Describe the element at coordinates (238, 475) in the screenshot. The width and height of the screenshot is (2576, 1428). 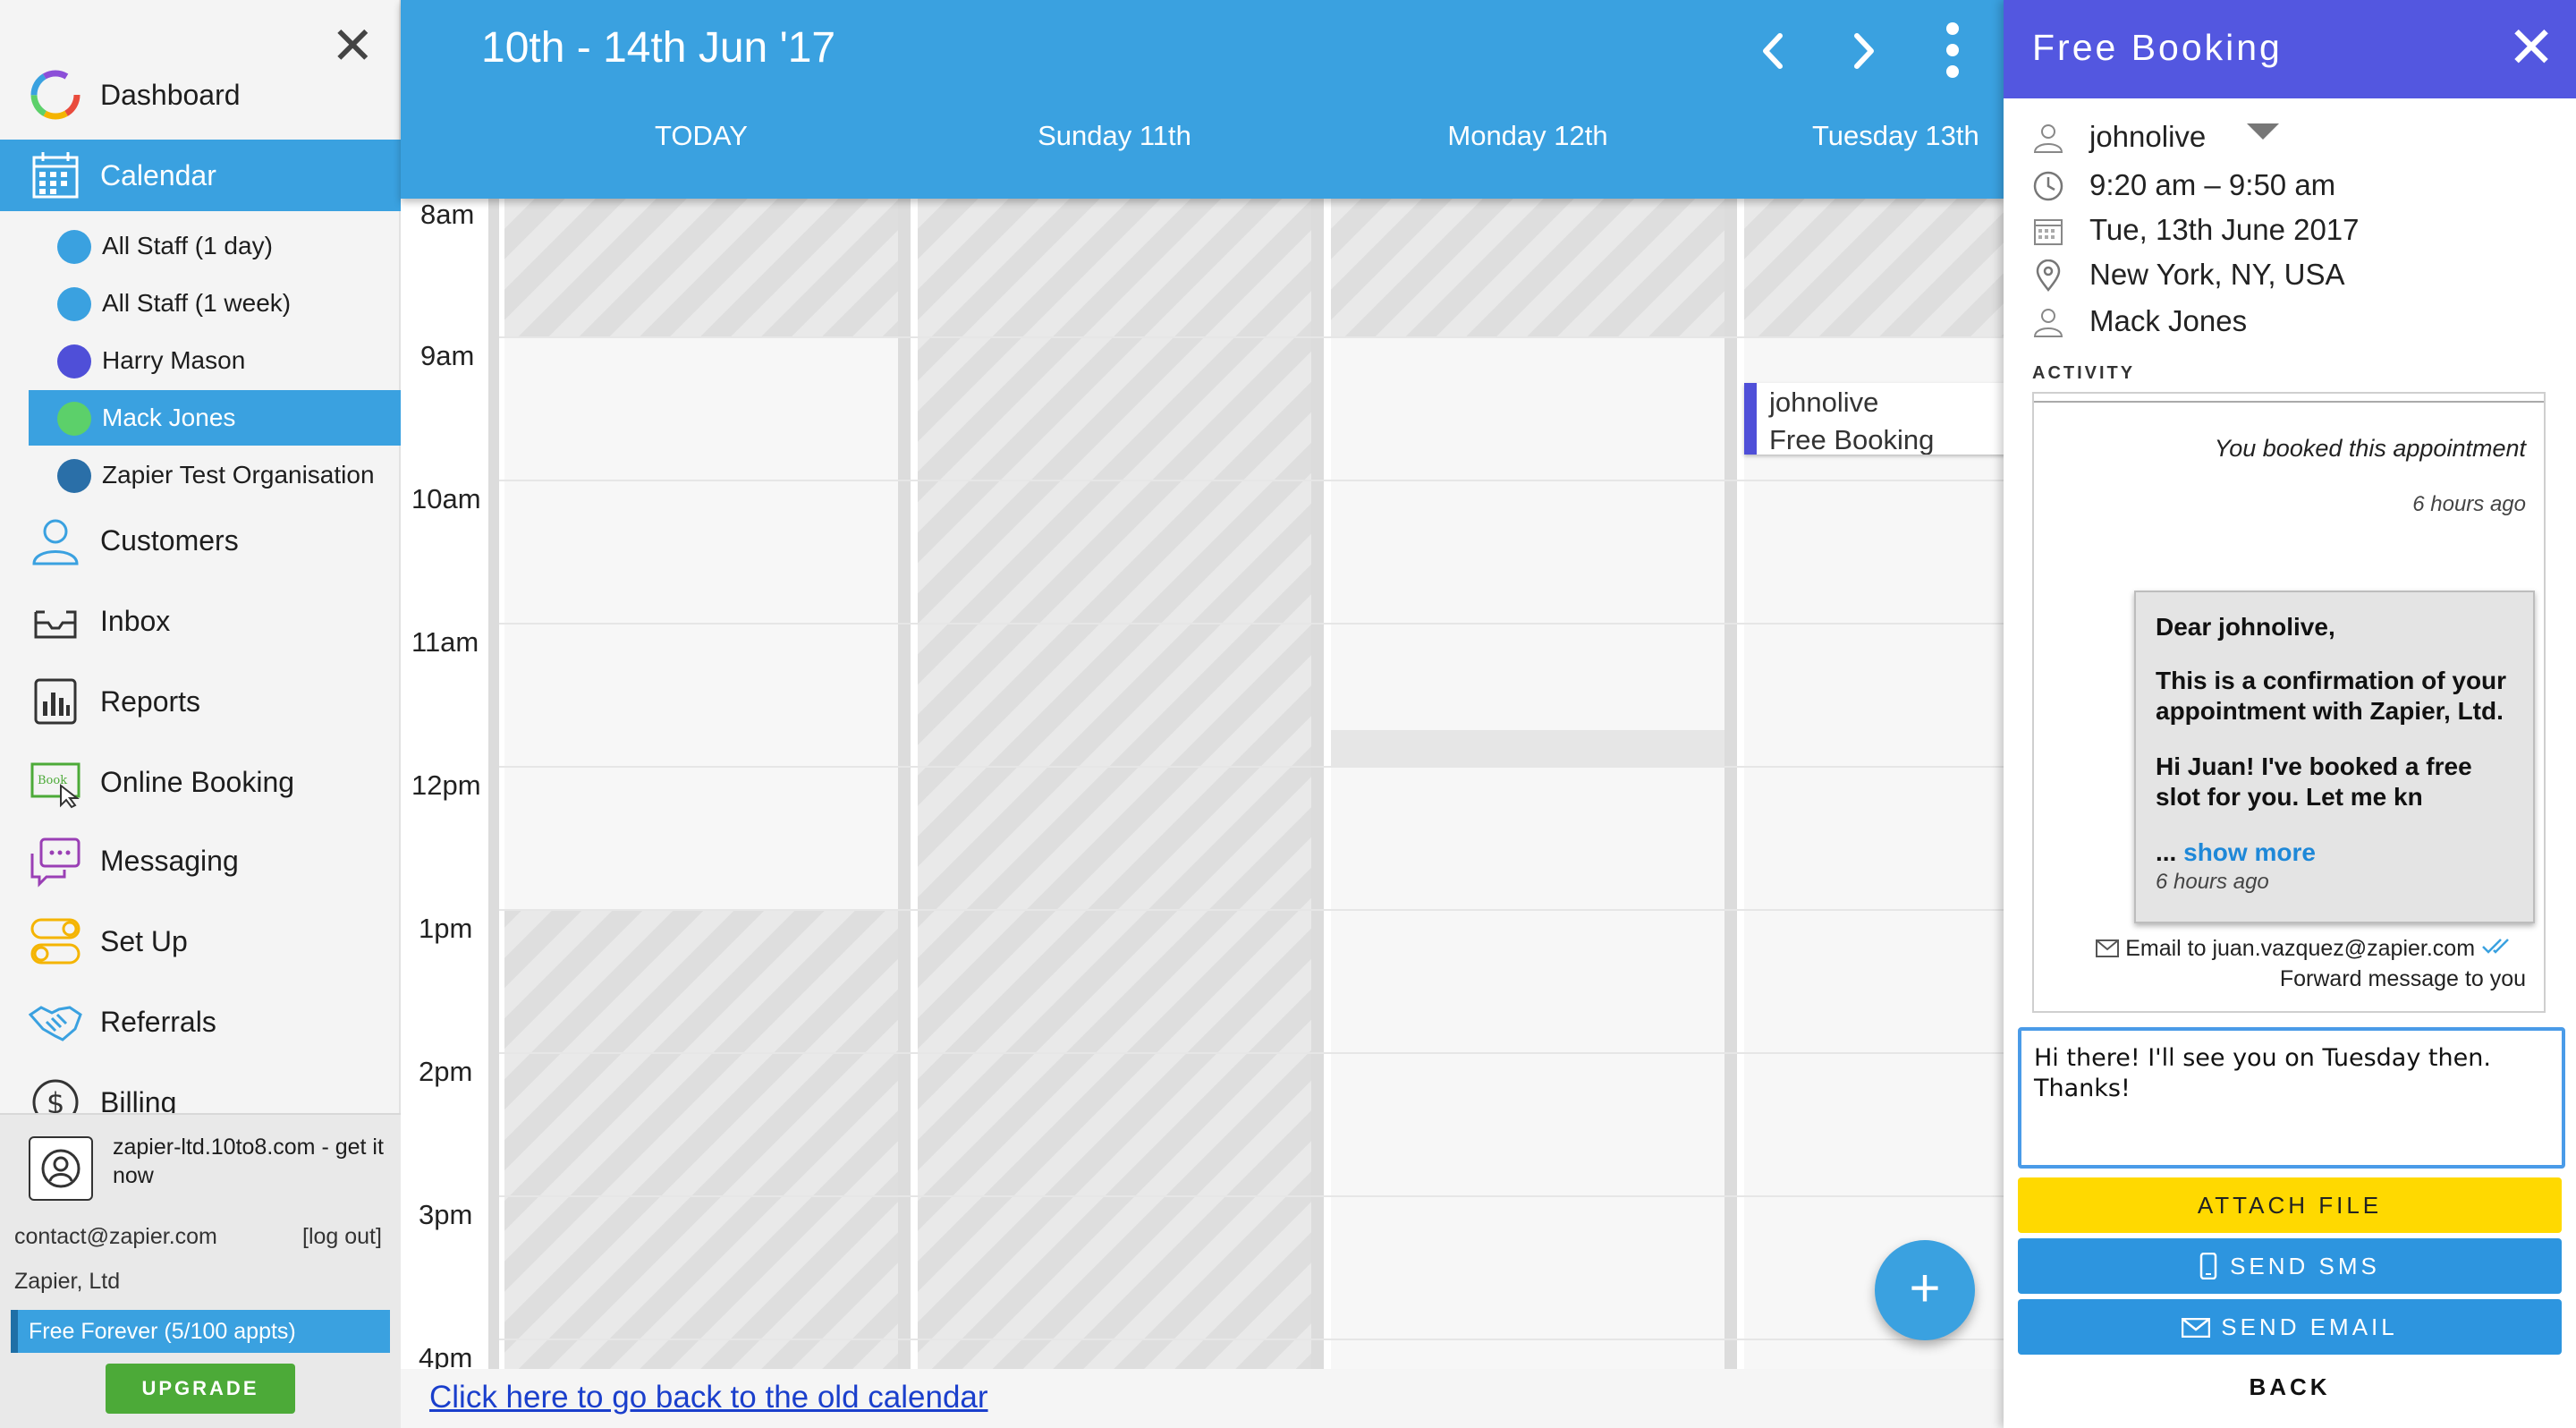
I see `staff-label: Zapier Test Organisation` at that location.